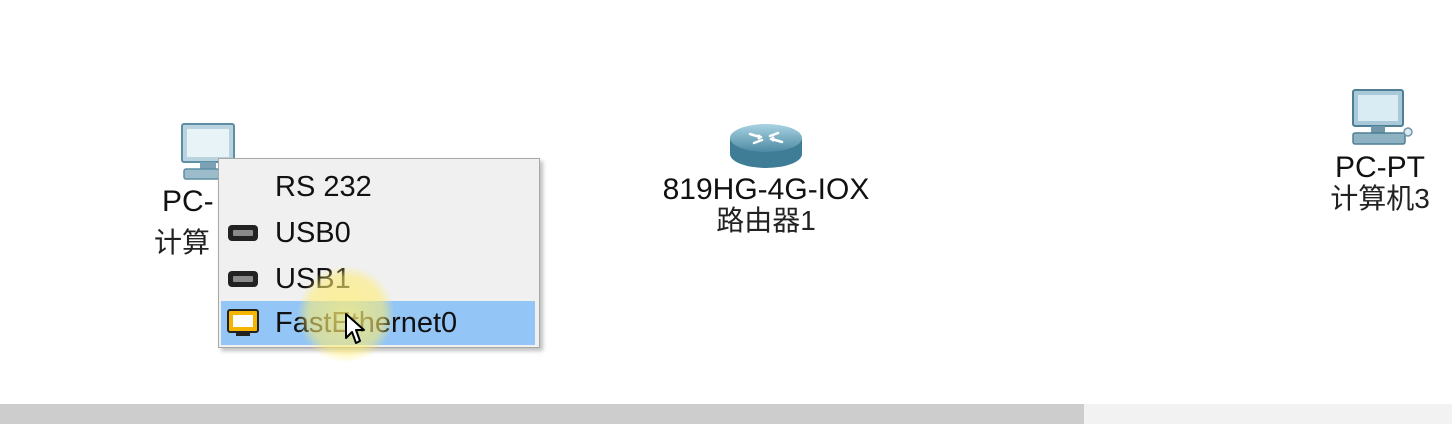 The image size is (1452, 424). Describe the element at coordinates (378, 187) in the screenshot. I see `menu-item-rs232: RS 232` at that location.